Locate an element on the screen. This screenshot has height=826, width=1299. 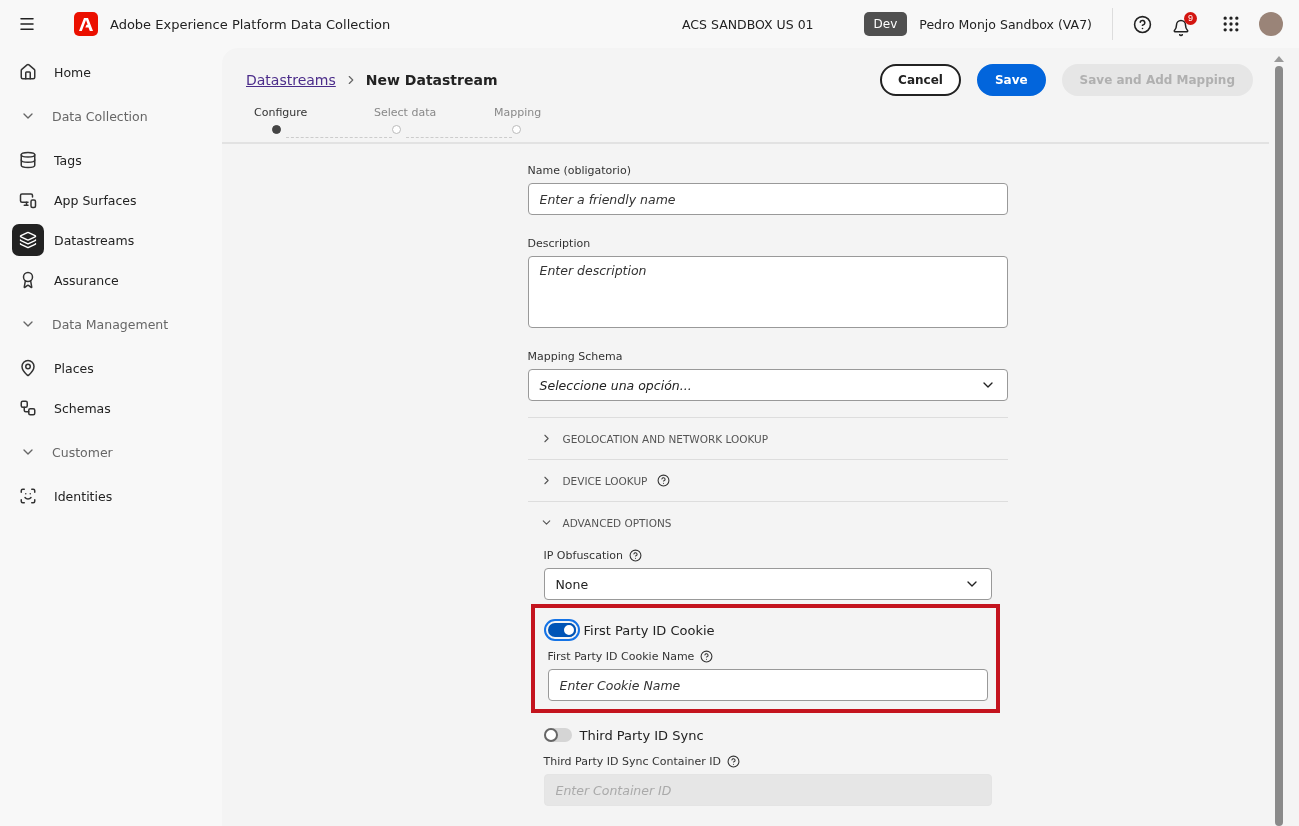
item-label: Tags is located at coordinates (68, 160).